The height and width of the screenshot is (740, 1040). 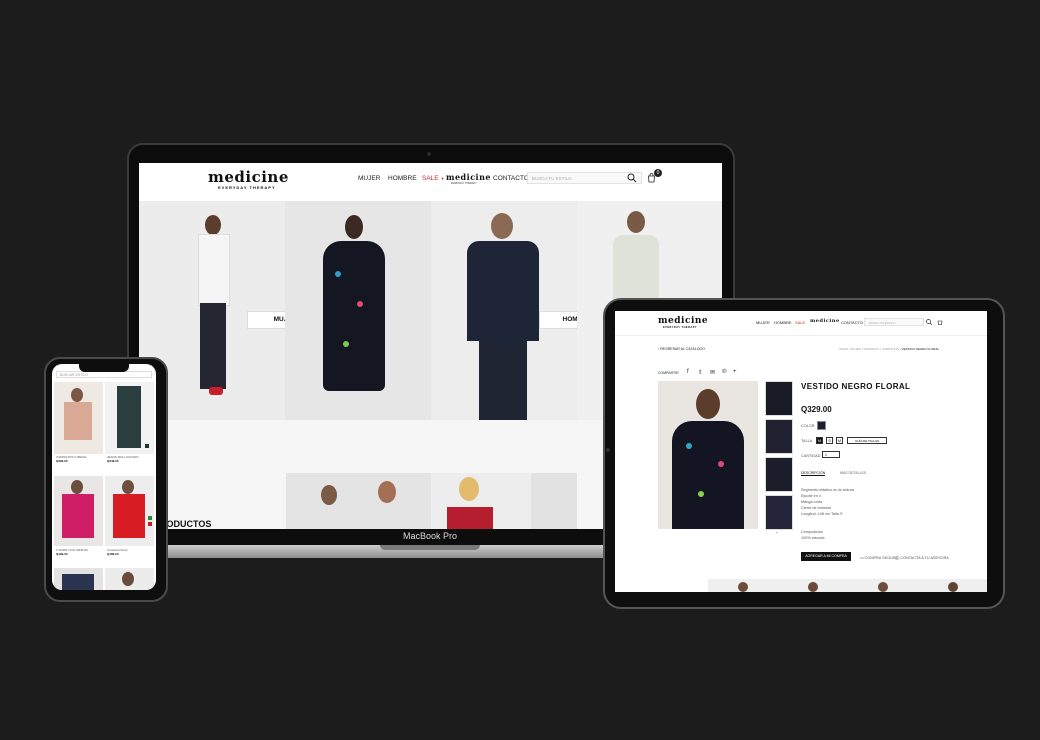 I want to click on tablet-brand-logo: medicine, so click(x=683, y=321).